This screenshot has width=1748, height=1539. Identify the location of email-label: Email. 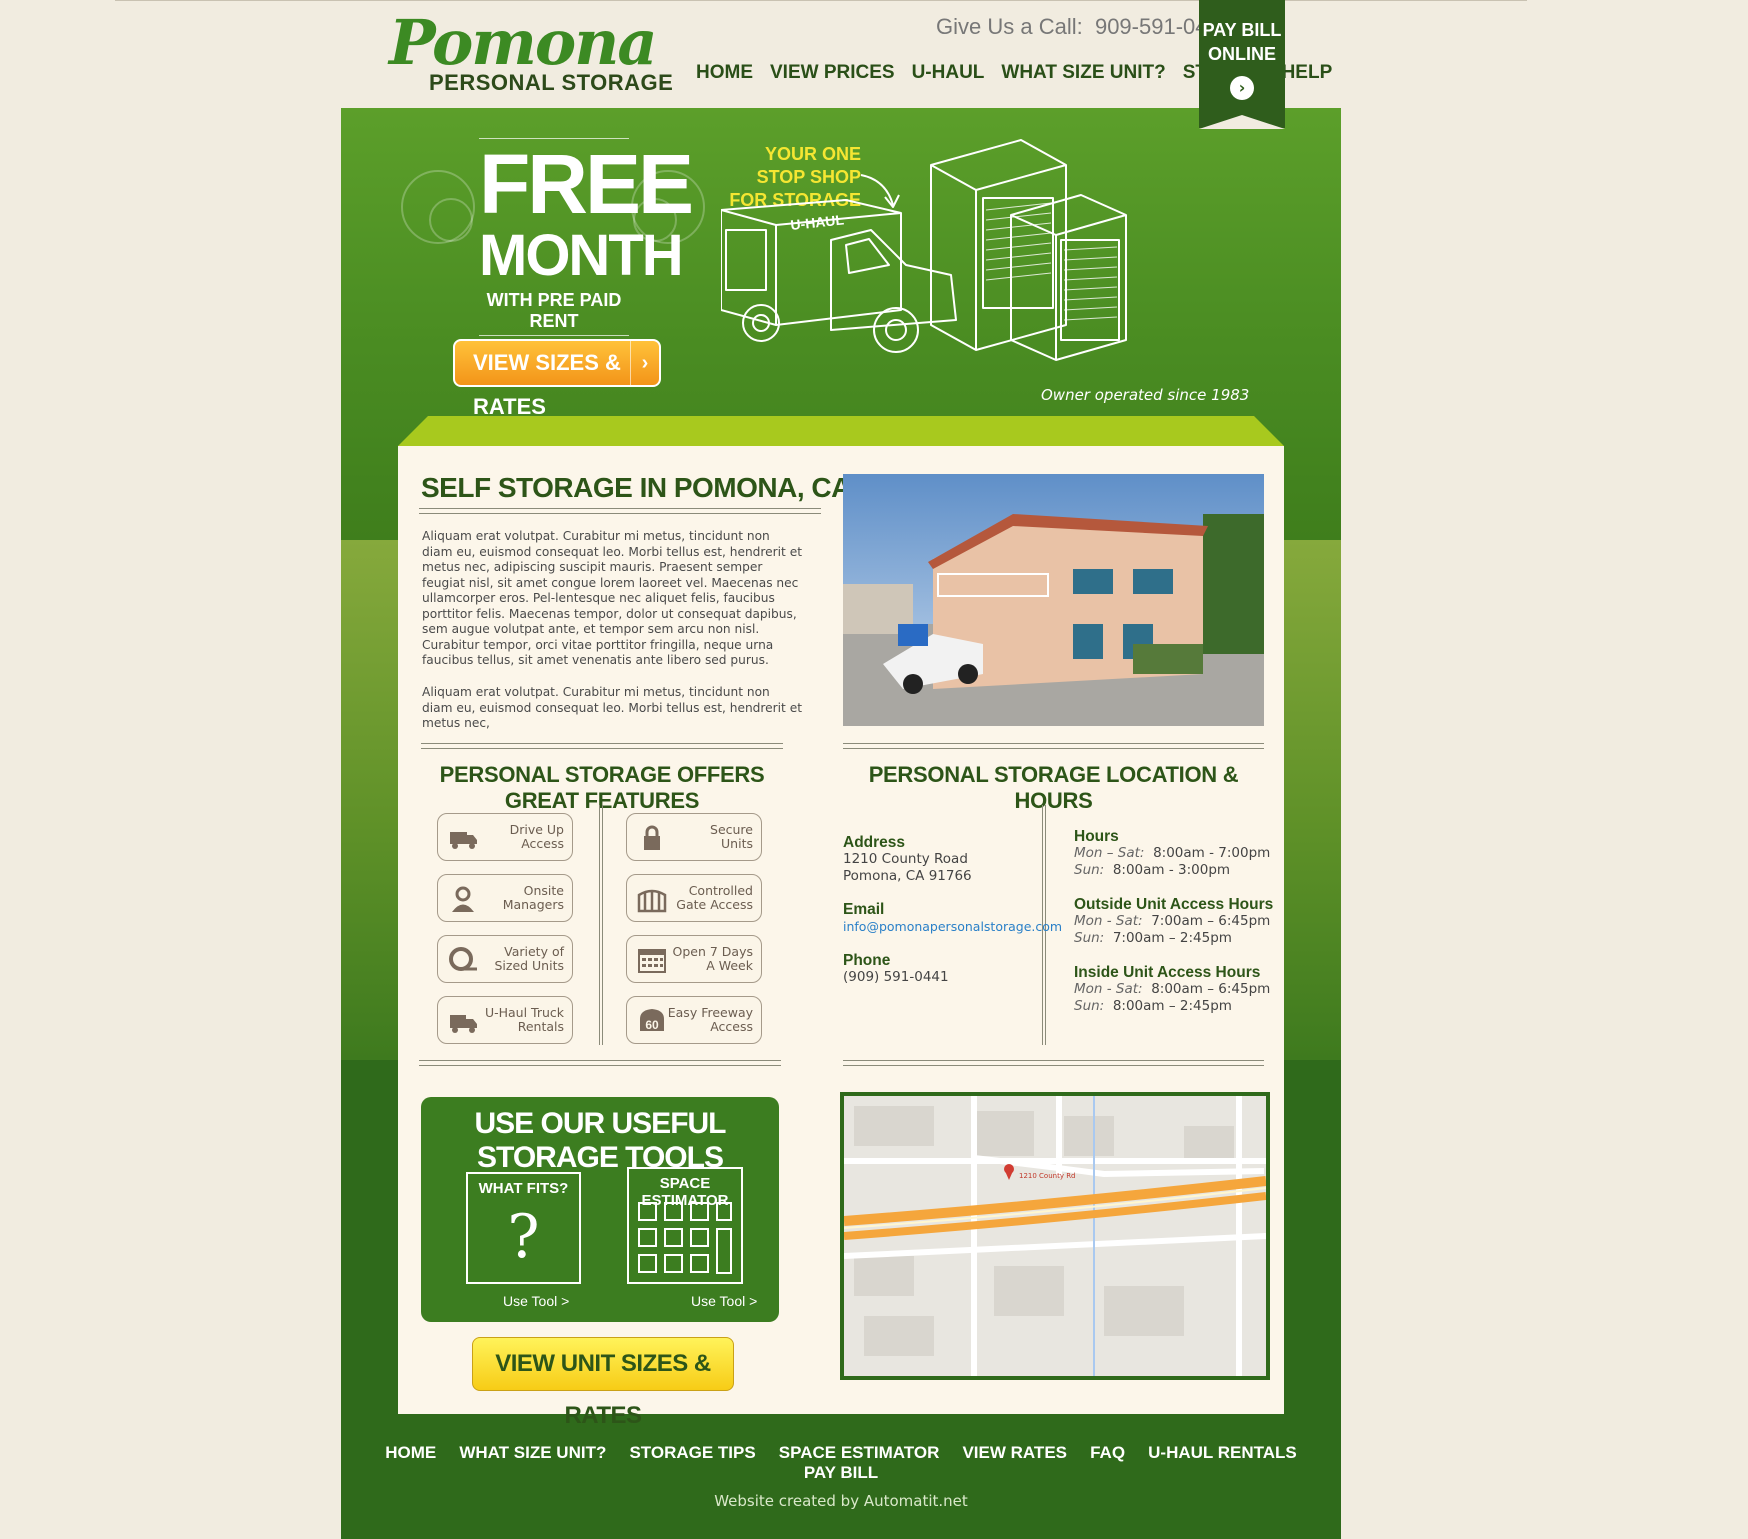
(864, 909).